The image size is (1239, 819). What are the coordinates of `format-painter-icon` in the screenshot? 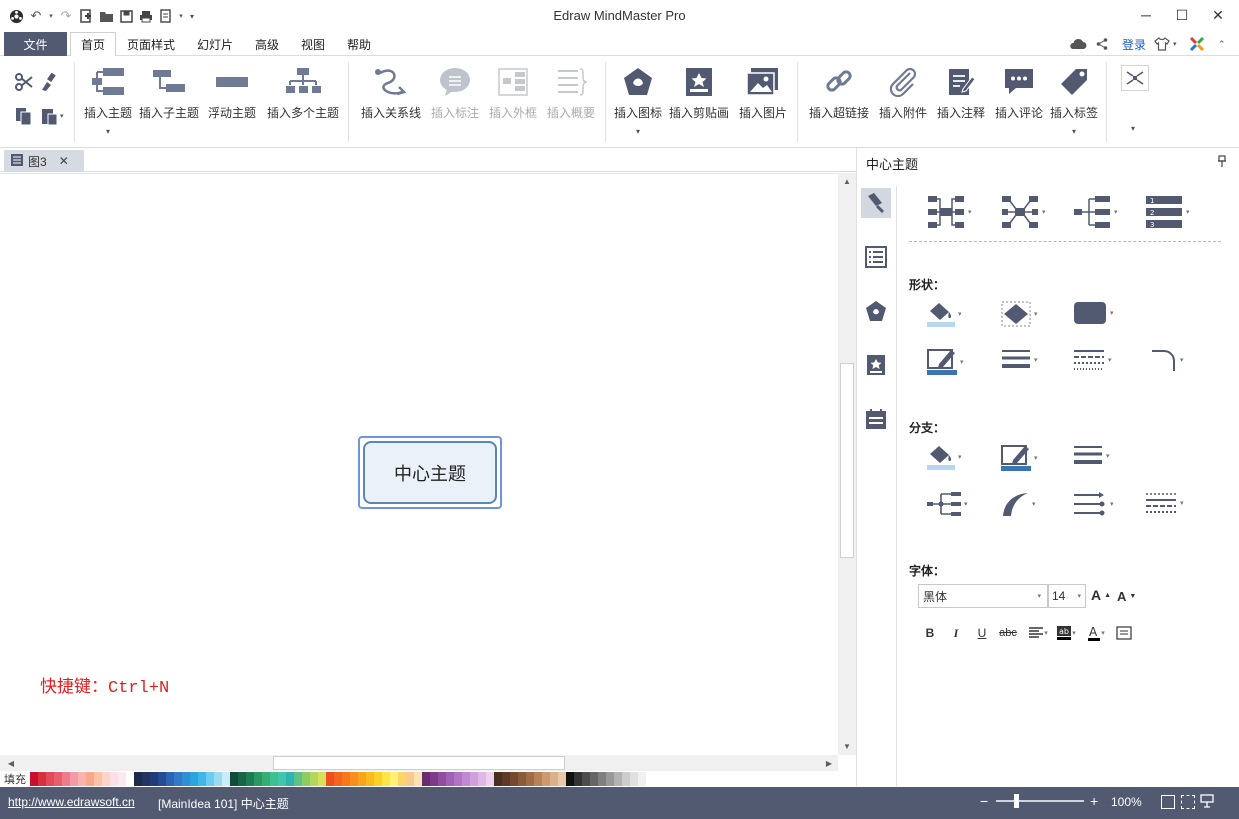 It's located at (49, 83).